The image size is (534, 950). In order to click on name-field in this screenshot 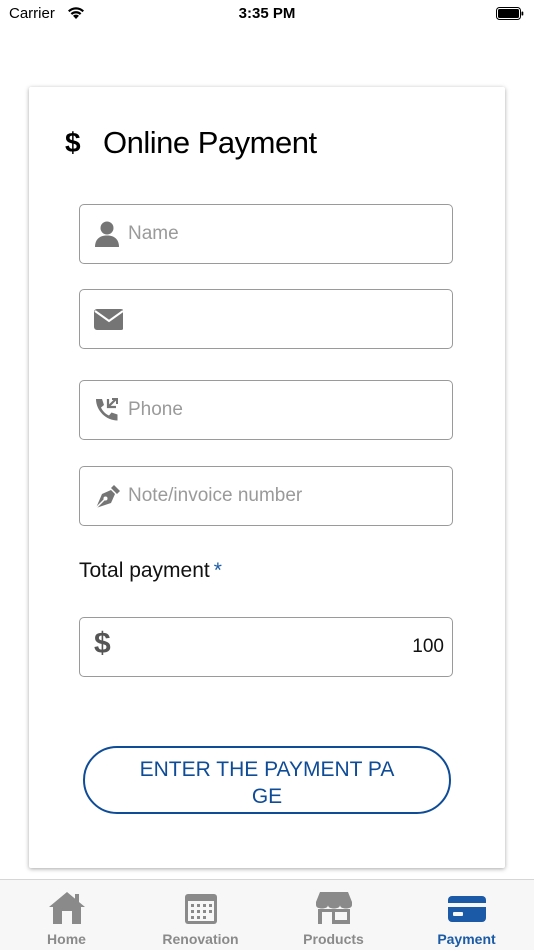, I will do `click(266, 234)`.